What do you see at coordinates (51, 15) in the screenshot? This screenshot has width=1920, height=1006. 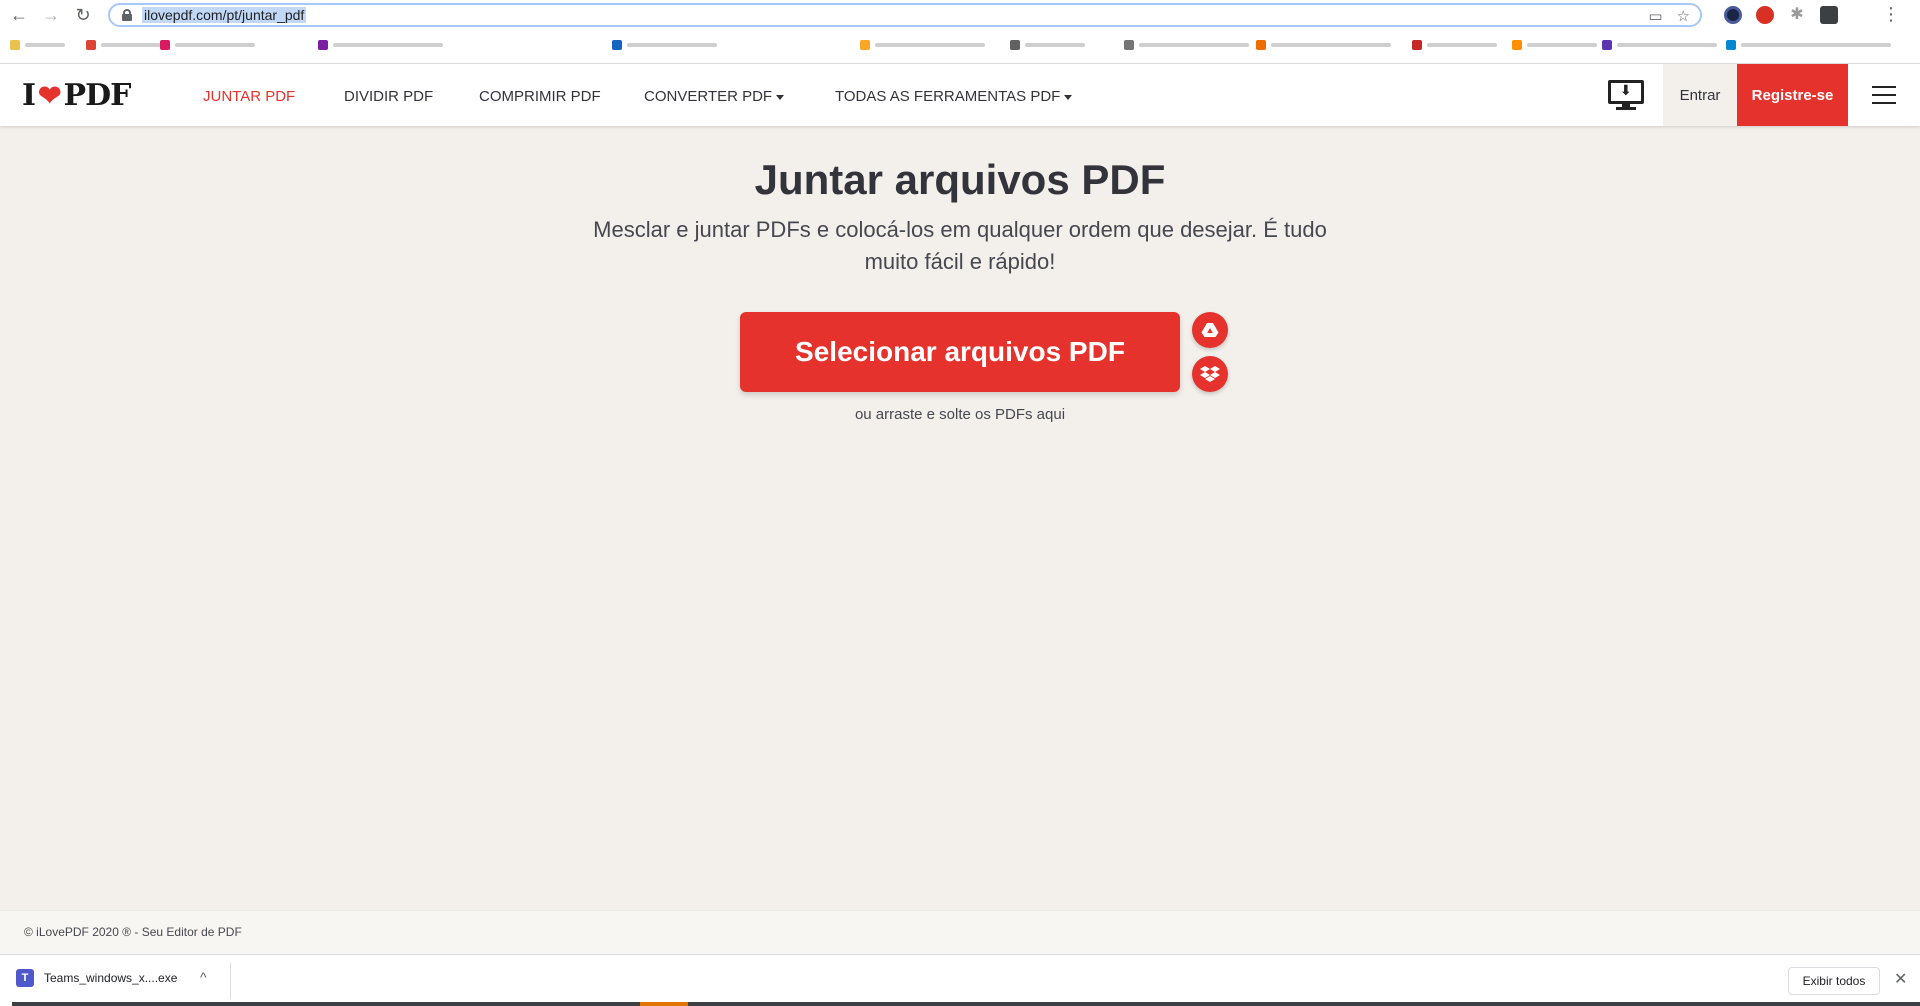 I see `forward-icon: →` at bounding box center [51, 15].